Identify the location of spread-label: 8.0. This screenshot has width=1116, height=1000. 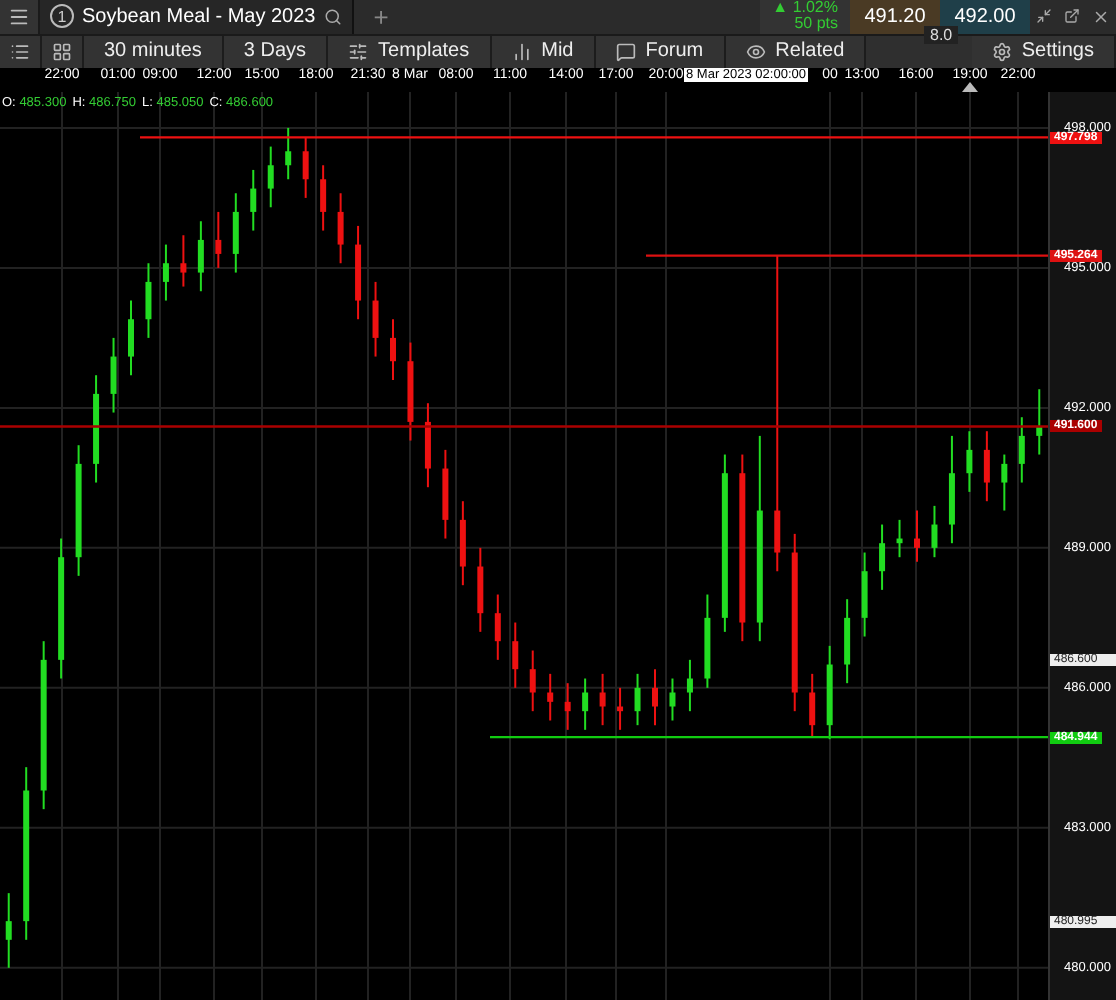
(941, 35).